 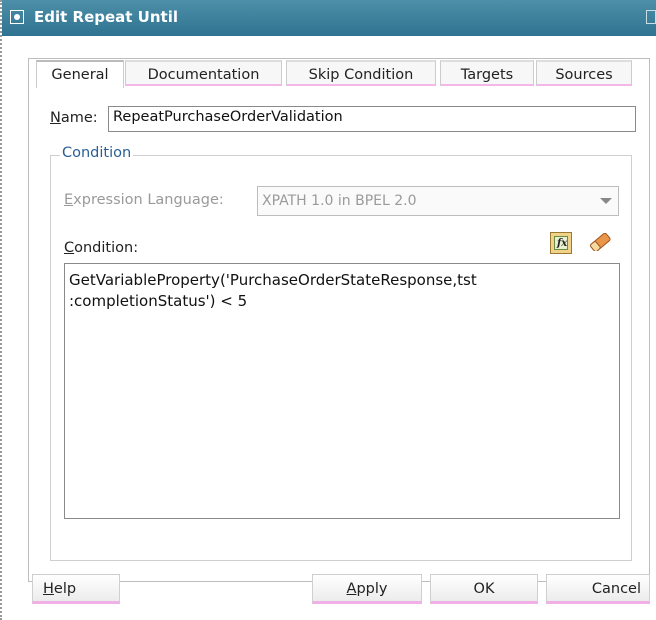 What do you see at coordinates (561, 243) in the screenshot?
I see `expression-builder-icon` at bounding box center [561, 243].